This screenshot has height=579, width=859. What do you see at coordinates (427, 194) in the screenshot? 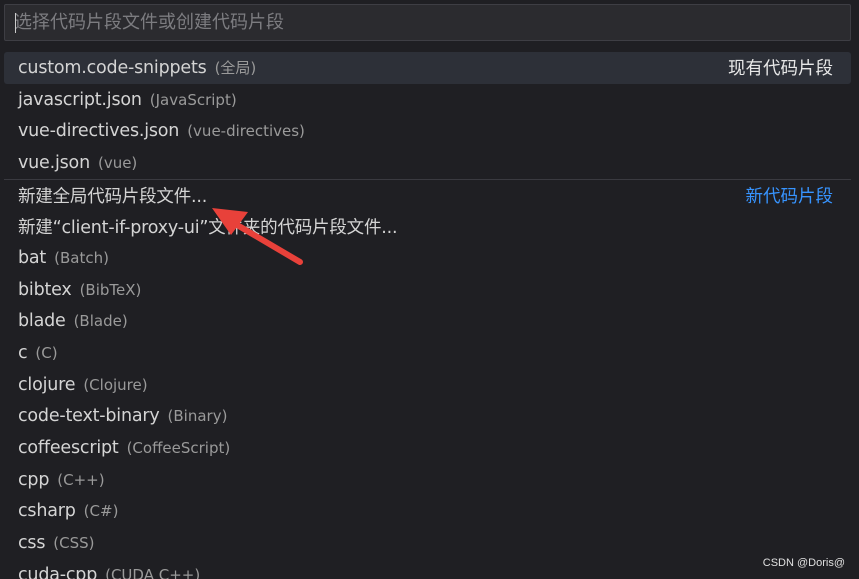
I see `list-item-new-global: 新建全局代码片段文件... 新代码片段` at bounding box center [427, 194].